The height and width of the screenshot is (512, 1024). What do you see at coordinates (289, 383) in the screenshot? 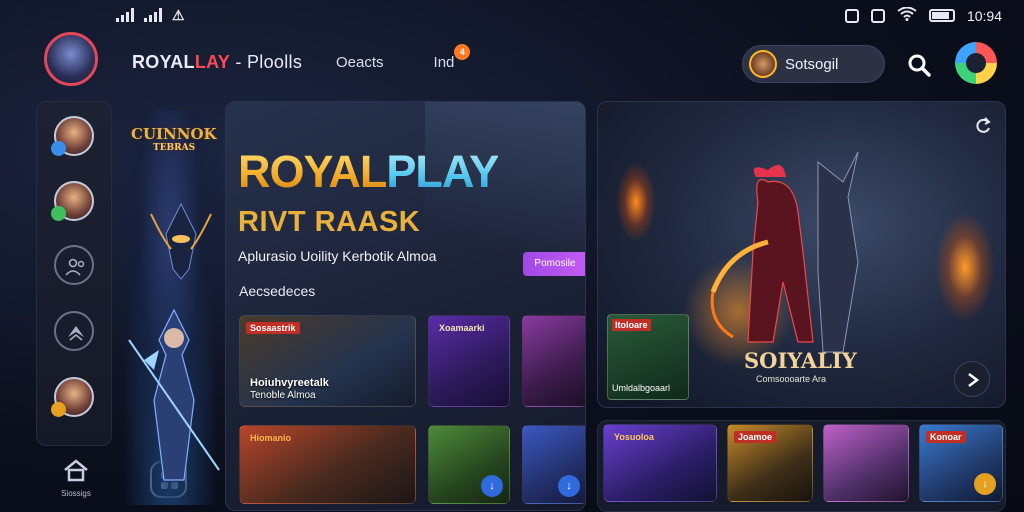
I see `thumb-caption-line1: Hoiuhvyreetalk` at bounding box center [289, 383].